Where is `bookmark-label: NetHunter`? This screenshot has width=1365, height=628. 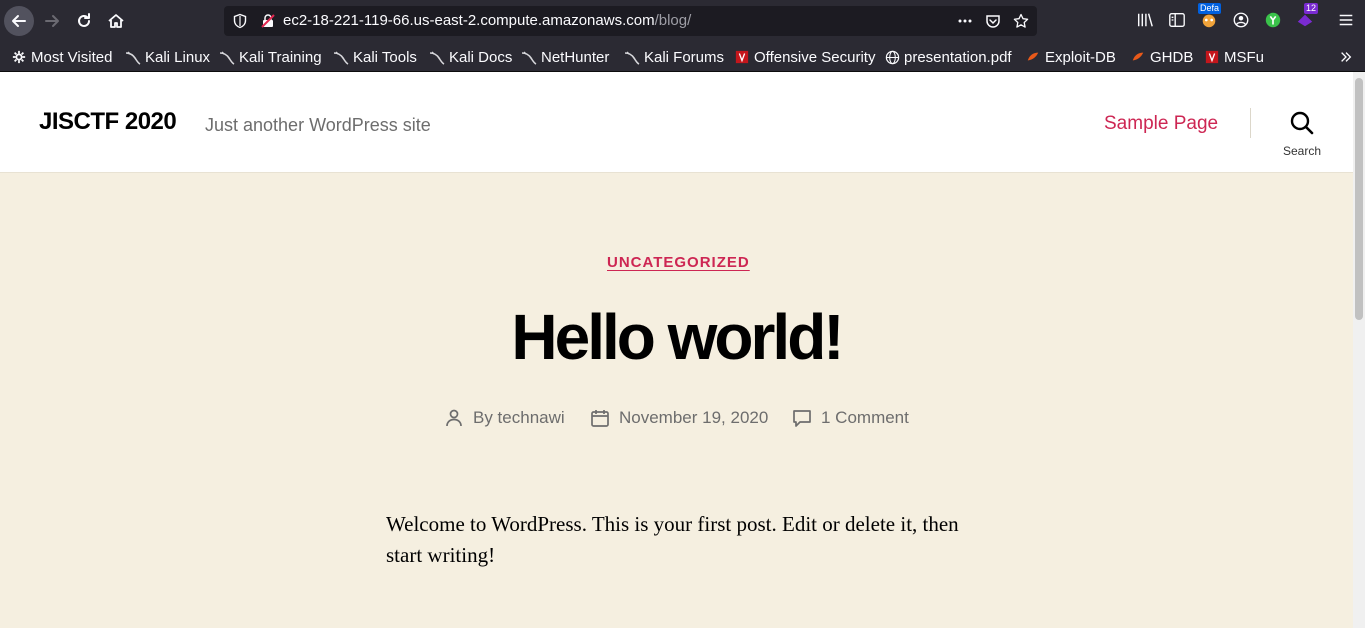
bookmark-label: NetHunter is located at coordinates (575, 57).